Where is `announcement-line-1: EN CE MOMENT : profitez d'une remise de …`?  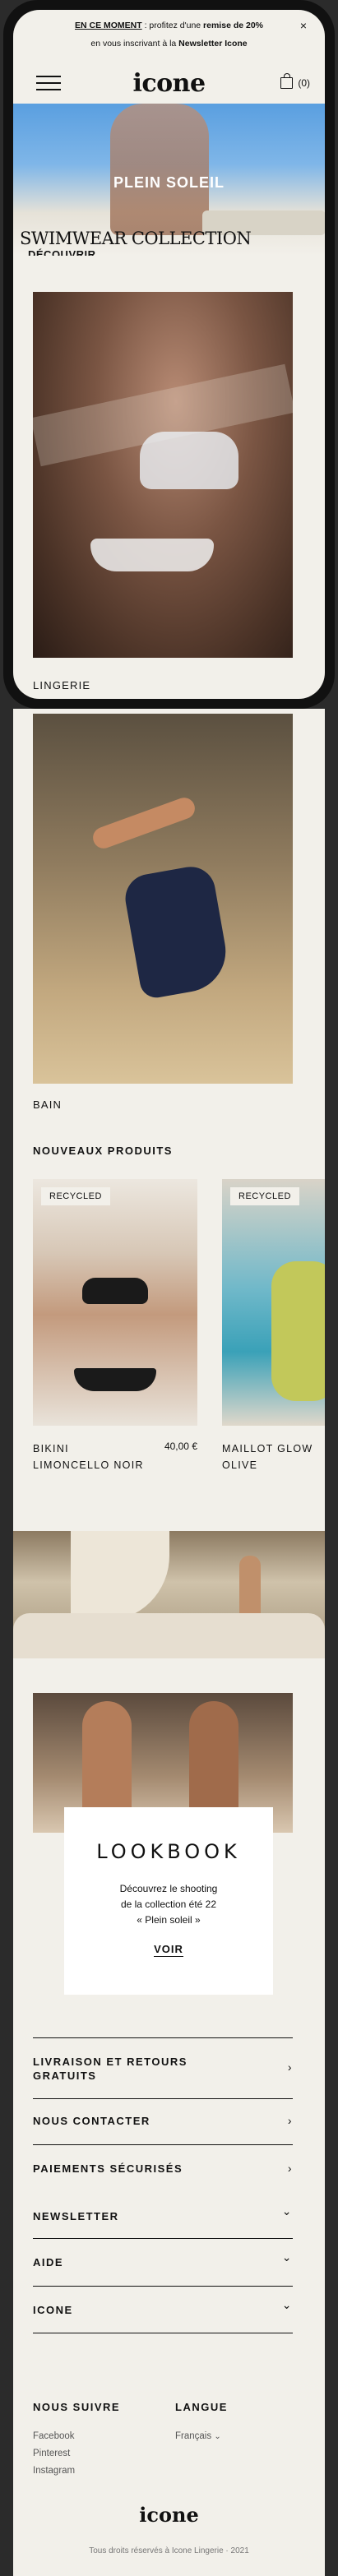
announcement-line-1: EN CE MOMENT : profitez d'une remise de … is located at coordinates (169, 25).